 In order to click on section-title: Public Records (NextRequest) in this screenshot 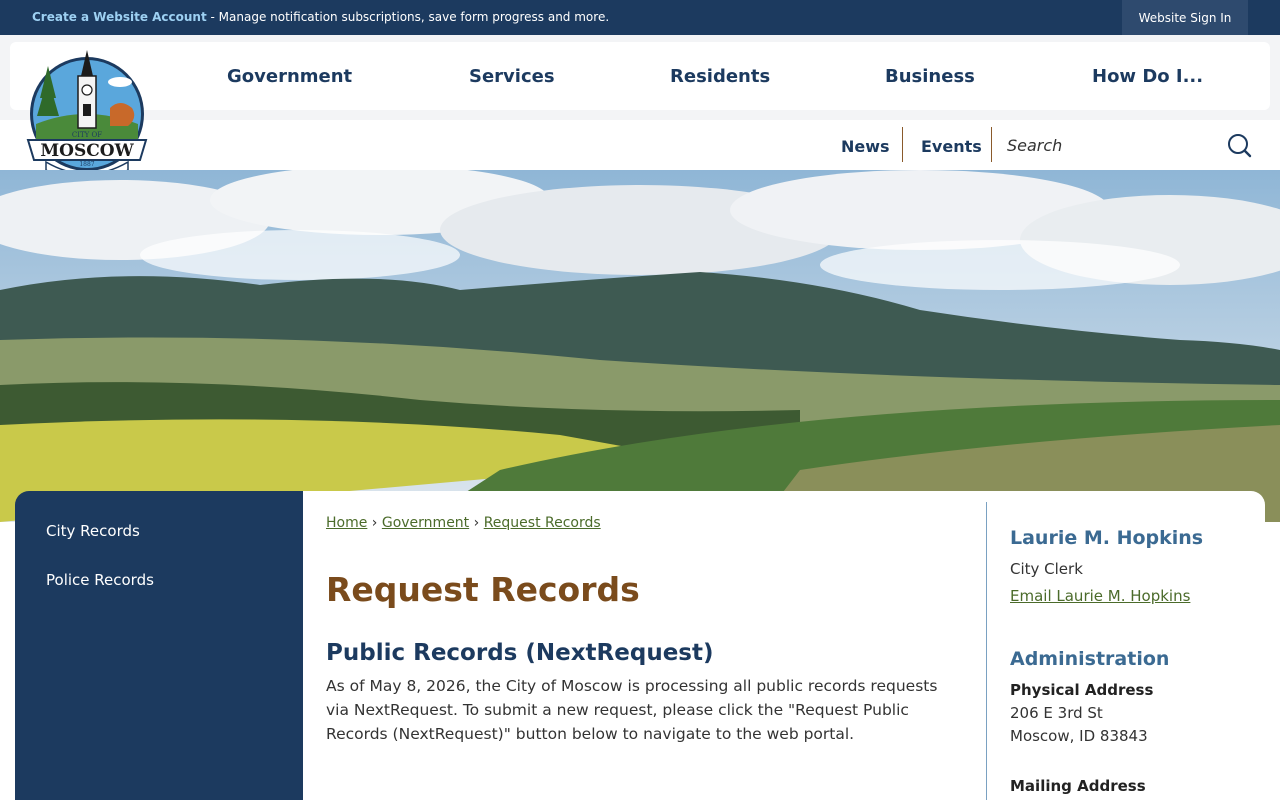, I will do `click(520, 653)`.